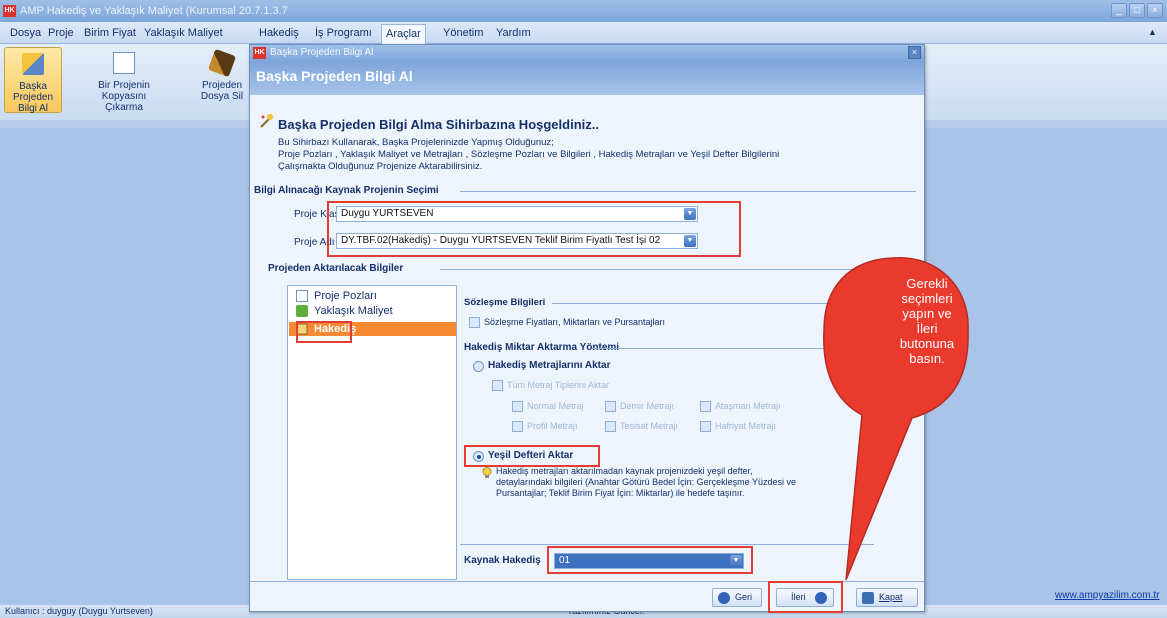 The image size is (1167, 618). I want to click on divider, so click(688, 191).